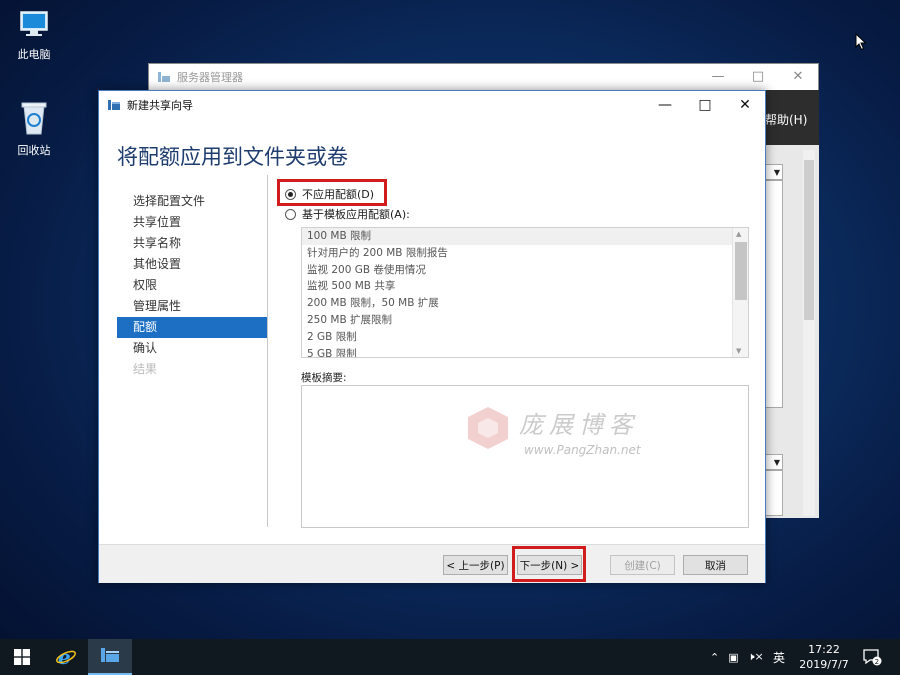 The image size is (900, 675). What do you see at coordinates (738, 351) in the screenshot?
I see `scroll-down-icon: ▼` at bounding box center [738, 351].